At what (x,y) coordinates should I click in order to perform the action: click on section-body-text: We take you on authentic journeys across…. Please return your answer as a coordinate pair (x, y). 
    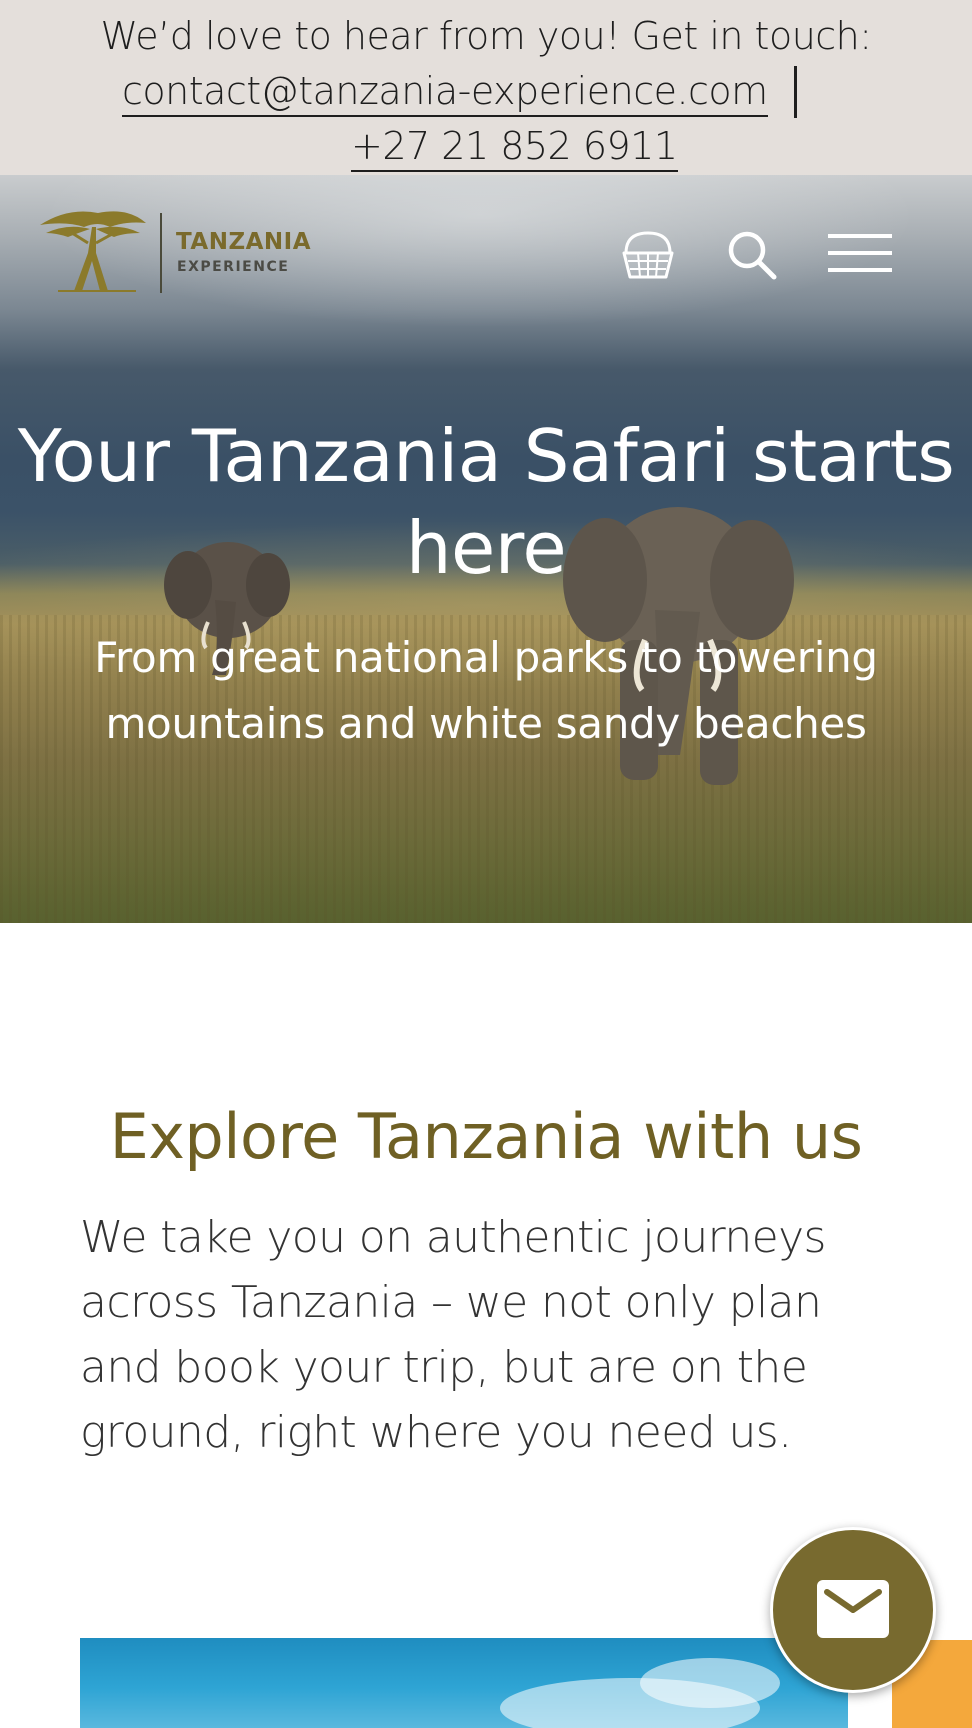
    Looking at the image, I should click on (453, 1335).